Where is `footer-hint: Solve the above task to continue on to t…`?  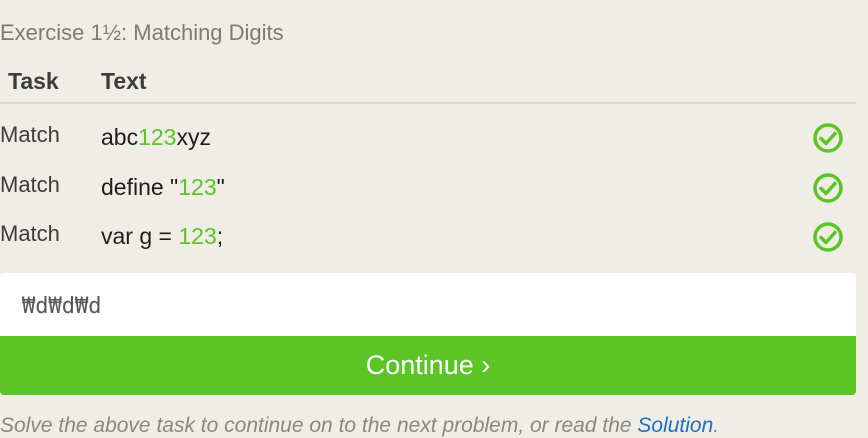
footer-hint: Solve the above task to continue on to t… is located at coordinates (359, 426).